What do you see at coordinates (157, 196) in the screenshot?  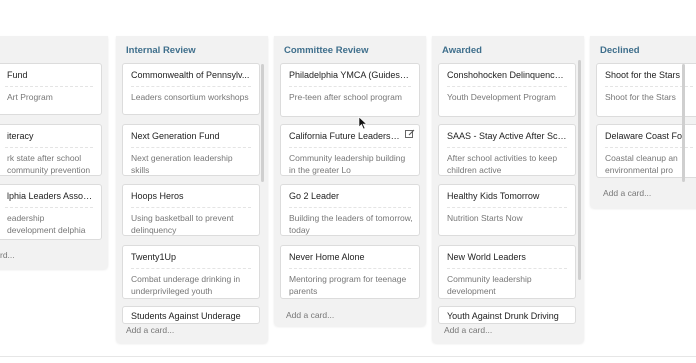 I see `card-title: Hoops Heros` at bounding box center [157, 196].